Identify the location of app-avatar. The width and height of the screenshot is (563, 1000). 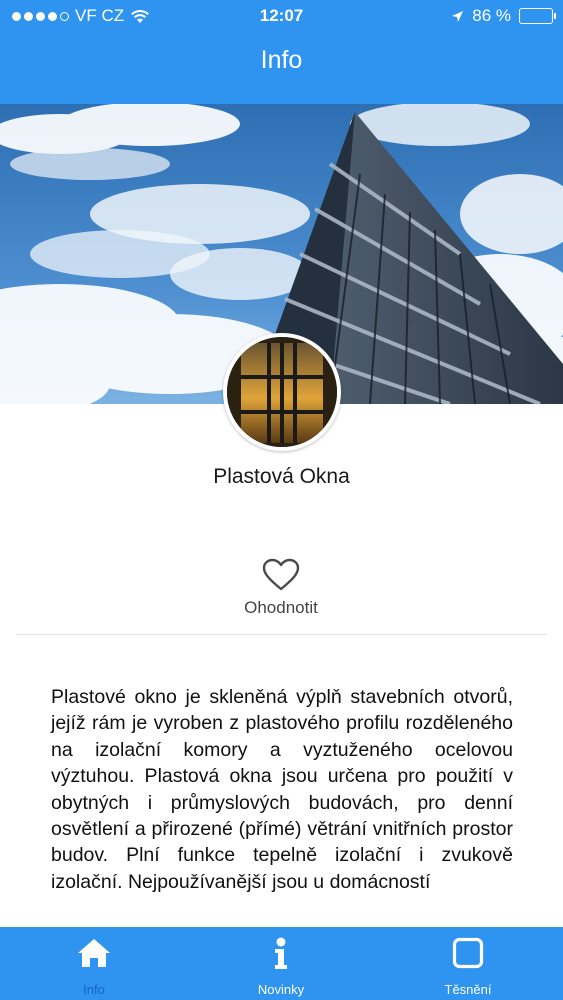
(282, 392).